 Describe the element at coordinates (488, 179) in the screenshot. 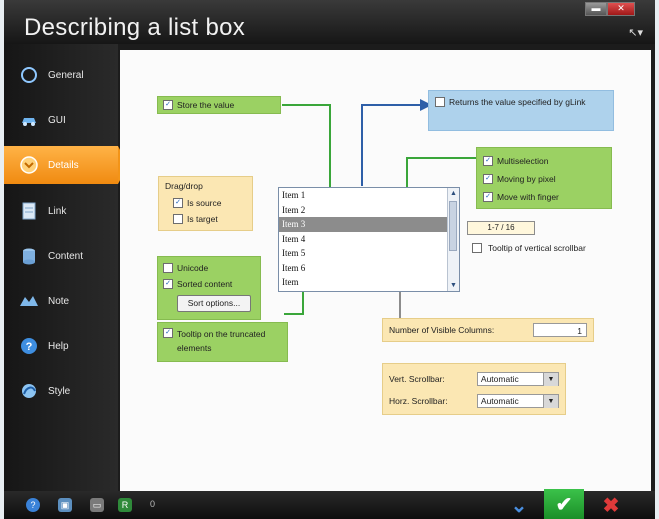

I see `moving-by-pixel-checkbox: ✓` at that location.